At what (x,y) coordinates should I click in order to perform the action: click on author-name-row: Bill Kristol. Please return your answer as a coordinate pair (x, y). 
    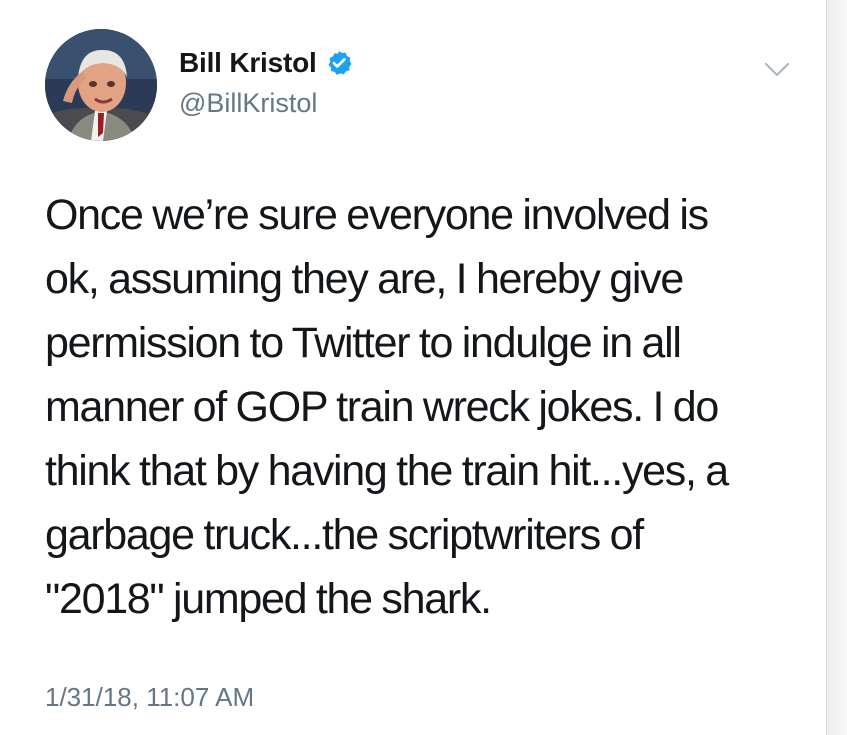
    Looking at the image, I should click on (266, 63).